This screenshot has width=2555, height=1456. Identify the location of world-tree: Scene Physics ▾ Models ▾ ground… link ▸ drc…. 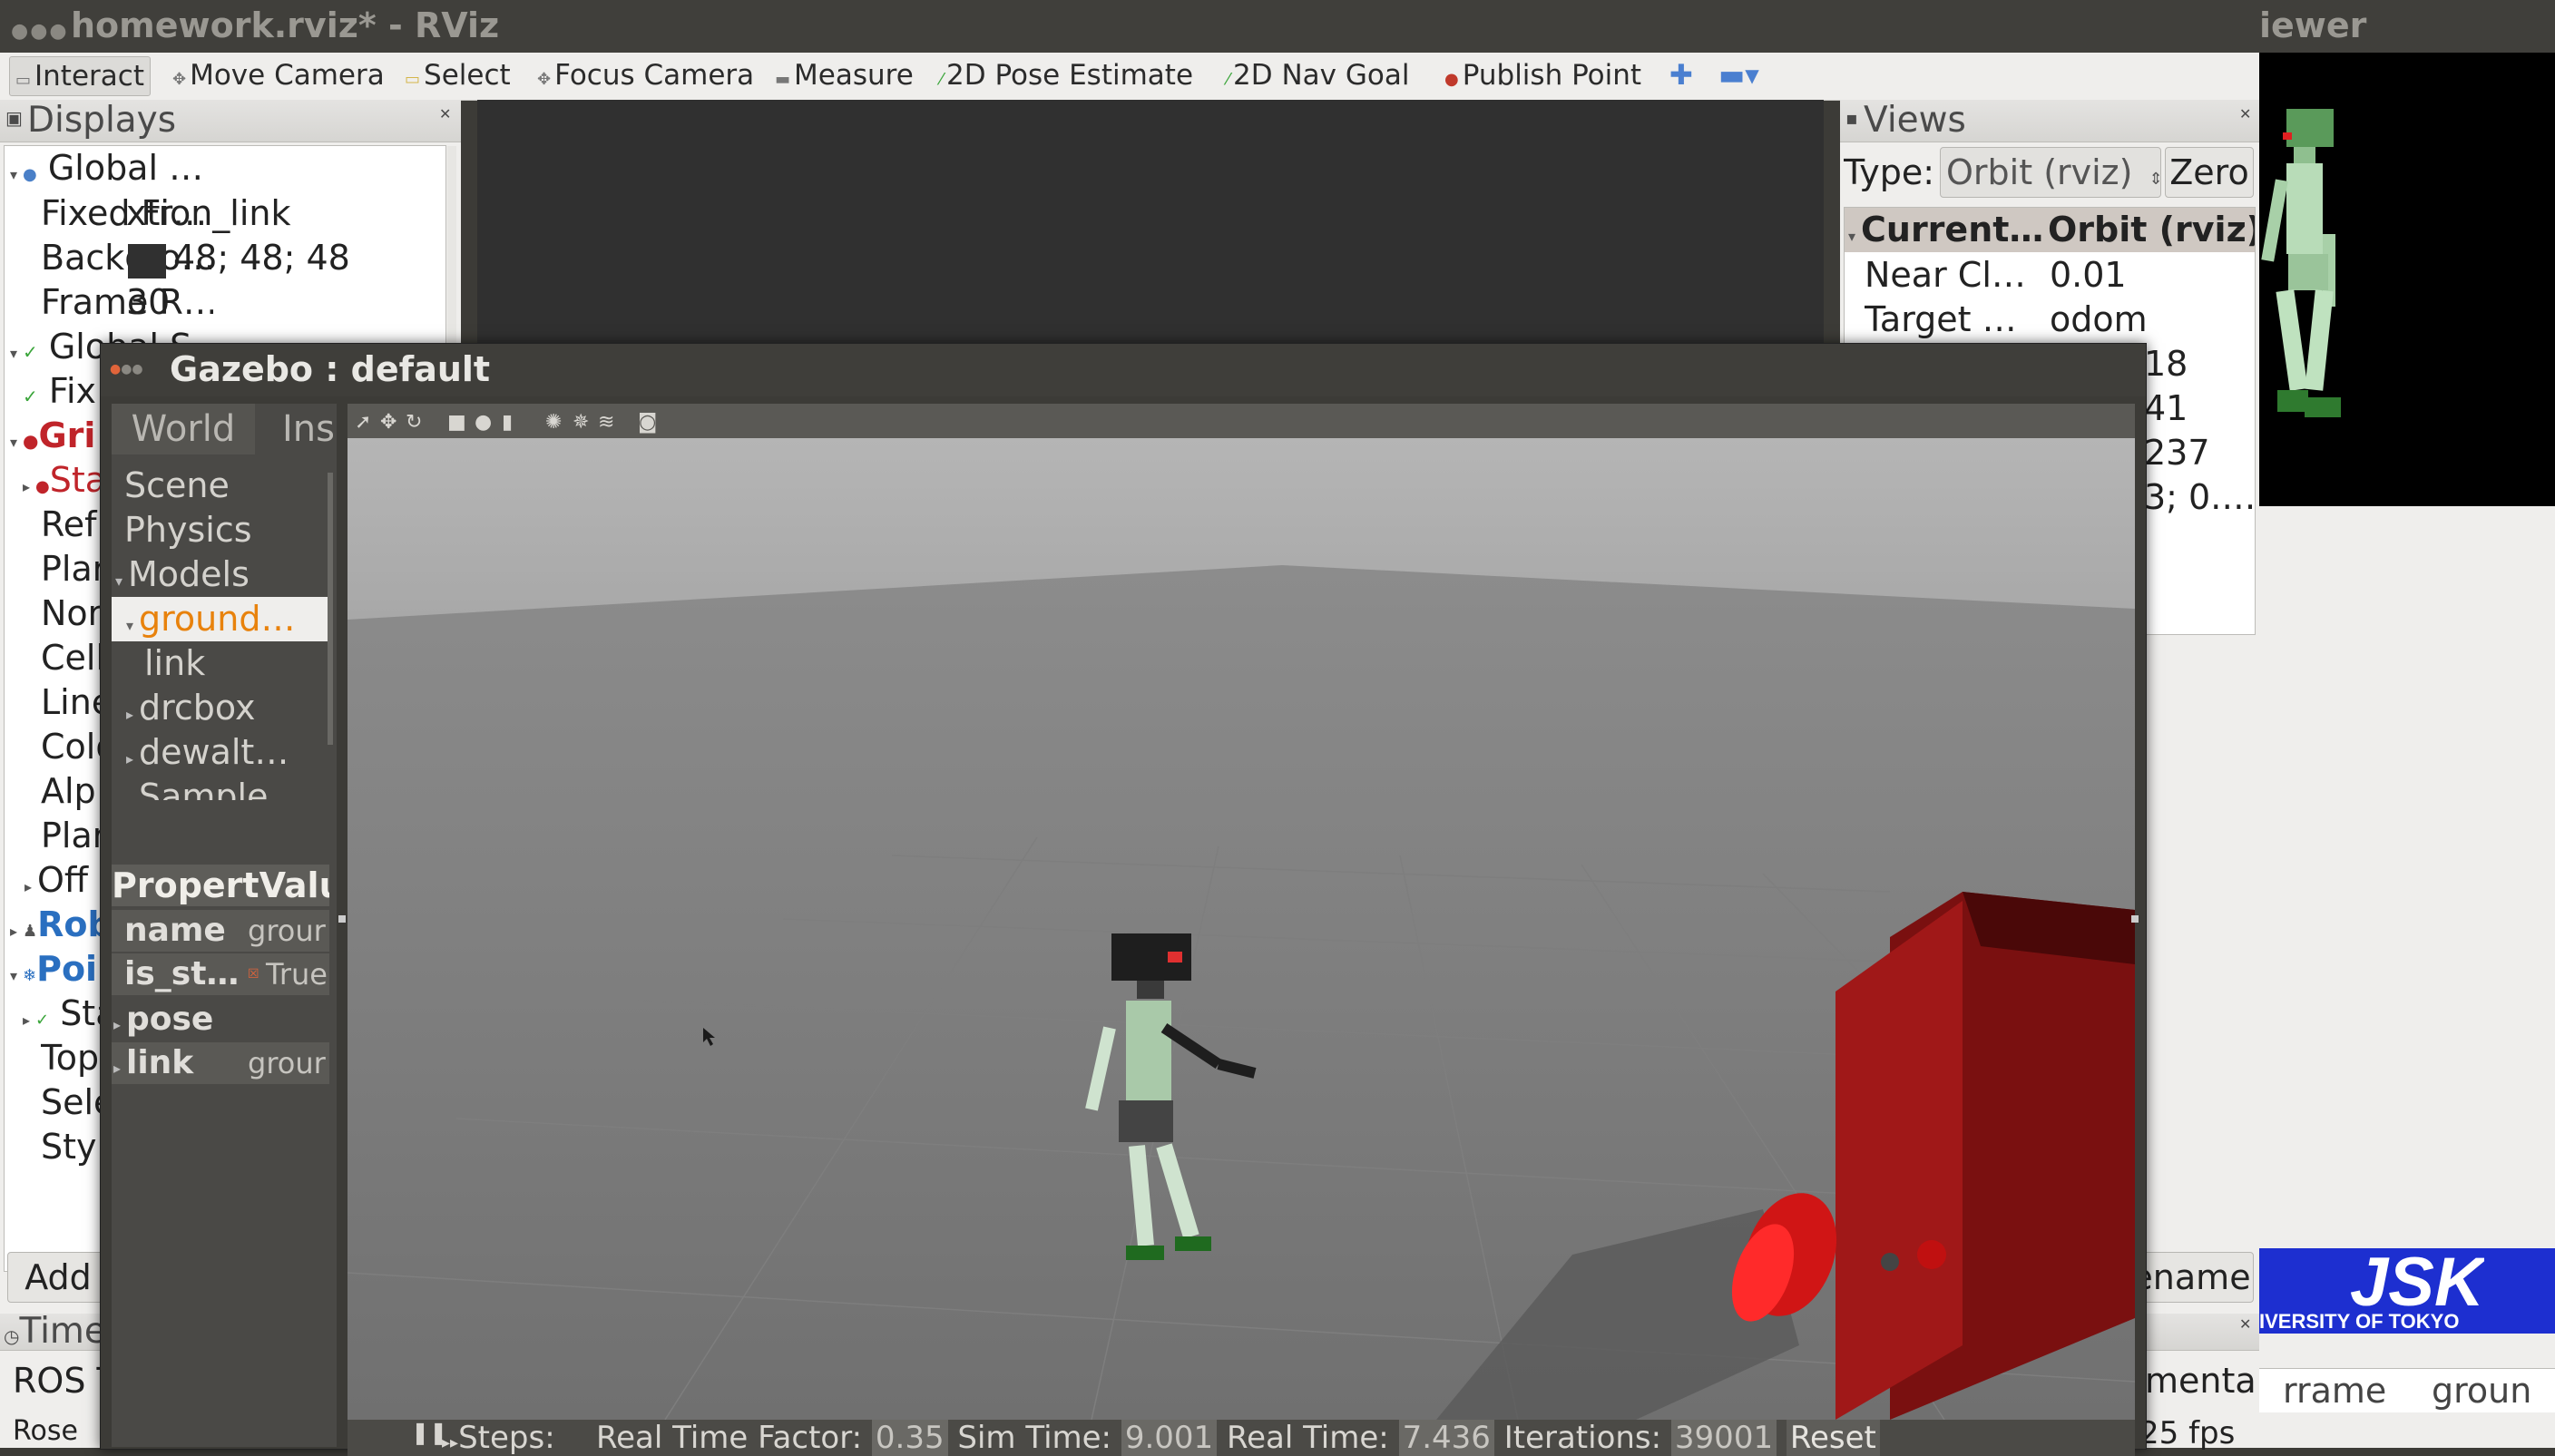
(224, 657).